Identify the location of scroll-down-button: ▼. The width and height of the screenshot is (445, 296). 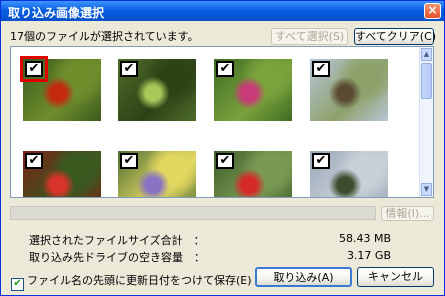
(426, 189).